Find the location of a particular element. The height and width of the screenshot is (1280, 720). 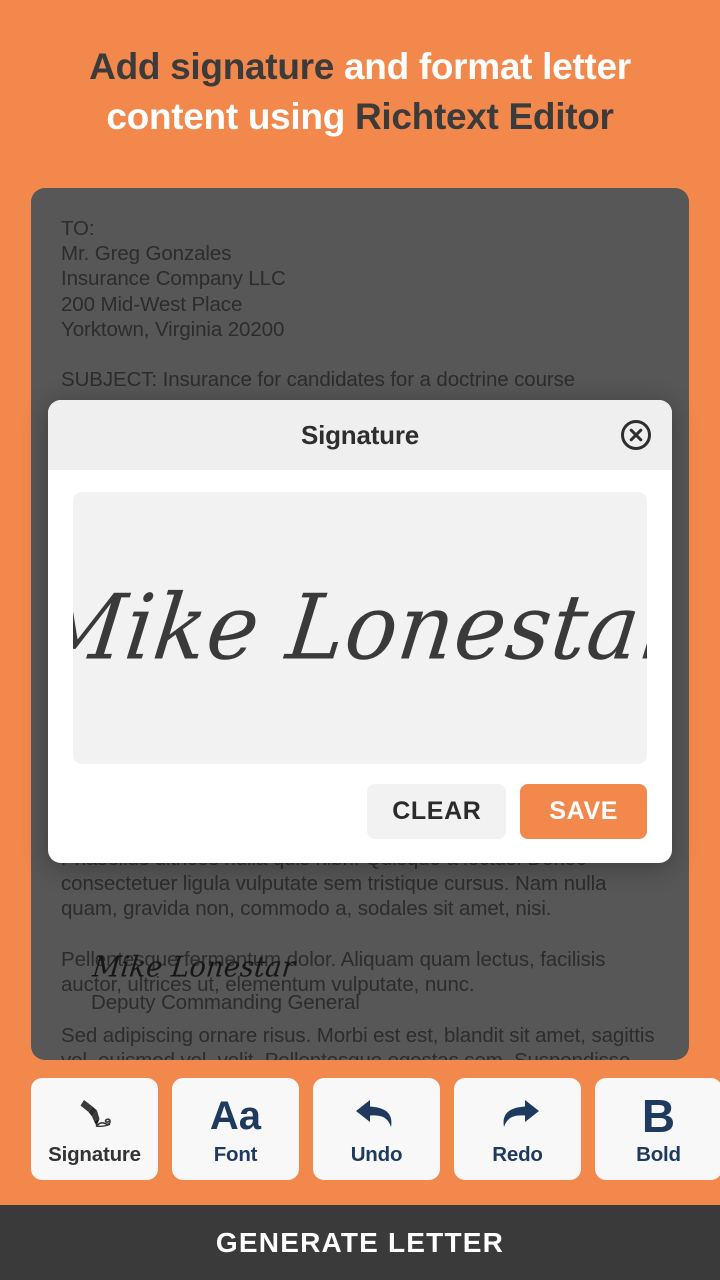

letter-signature-block: Mike Lonestar Deputy Commanding General is located at coordinates (225, 983).